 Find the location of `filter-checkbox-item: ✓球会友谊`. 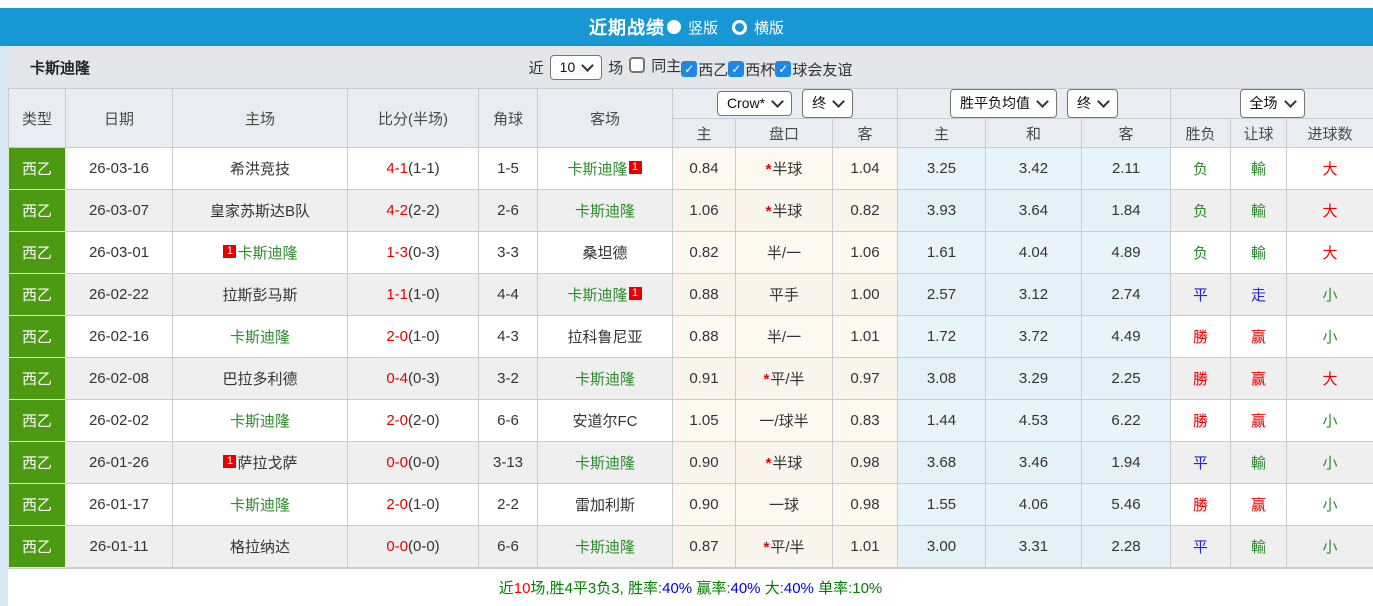

filter-checkbox-item: ✓球会友谊 is located at coordinates (813, 69).